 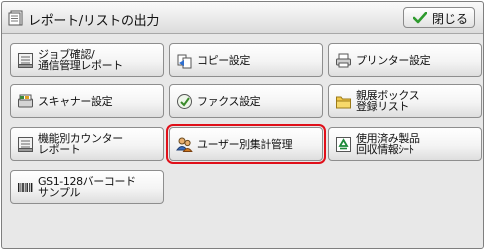 What do you see at coordinates (420, 18) in the screenshot?
I see `checkmark-icon` at bounding box center [420, 18].